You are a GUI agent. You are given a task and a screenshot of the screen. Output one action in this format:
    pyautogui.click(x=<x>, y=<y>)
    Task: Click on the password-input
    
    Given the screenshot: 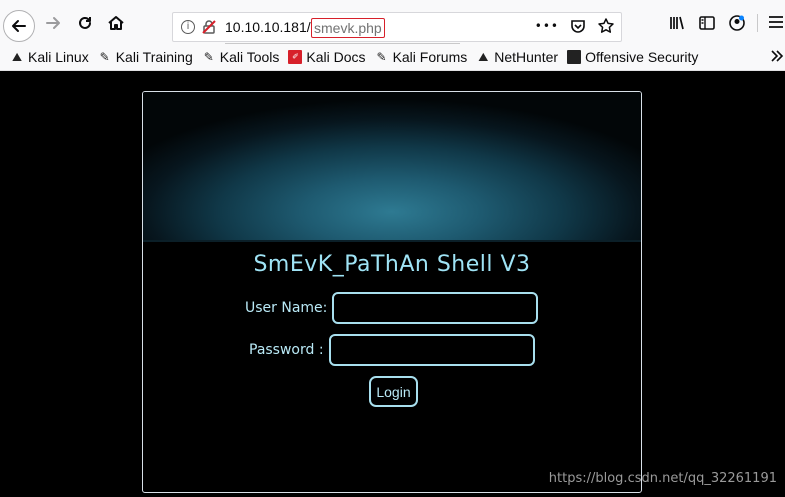 What is the action you would take?
    pyautogui.click(x=431, y=350)
    